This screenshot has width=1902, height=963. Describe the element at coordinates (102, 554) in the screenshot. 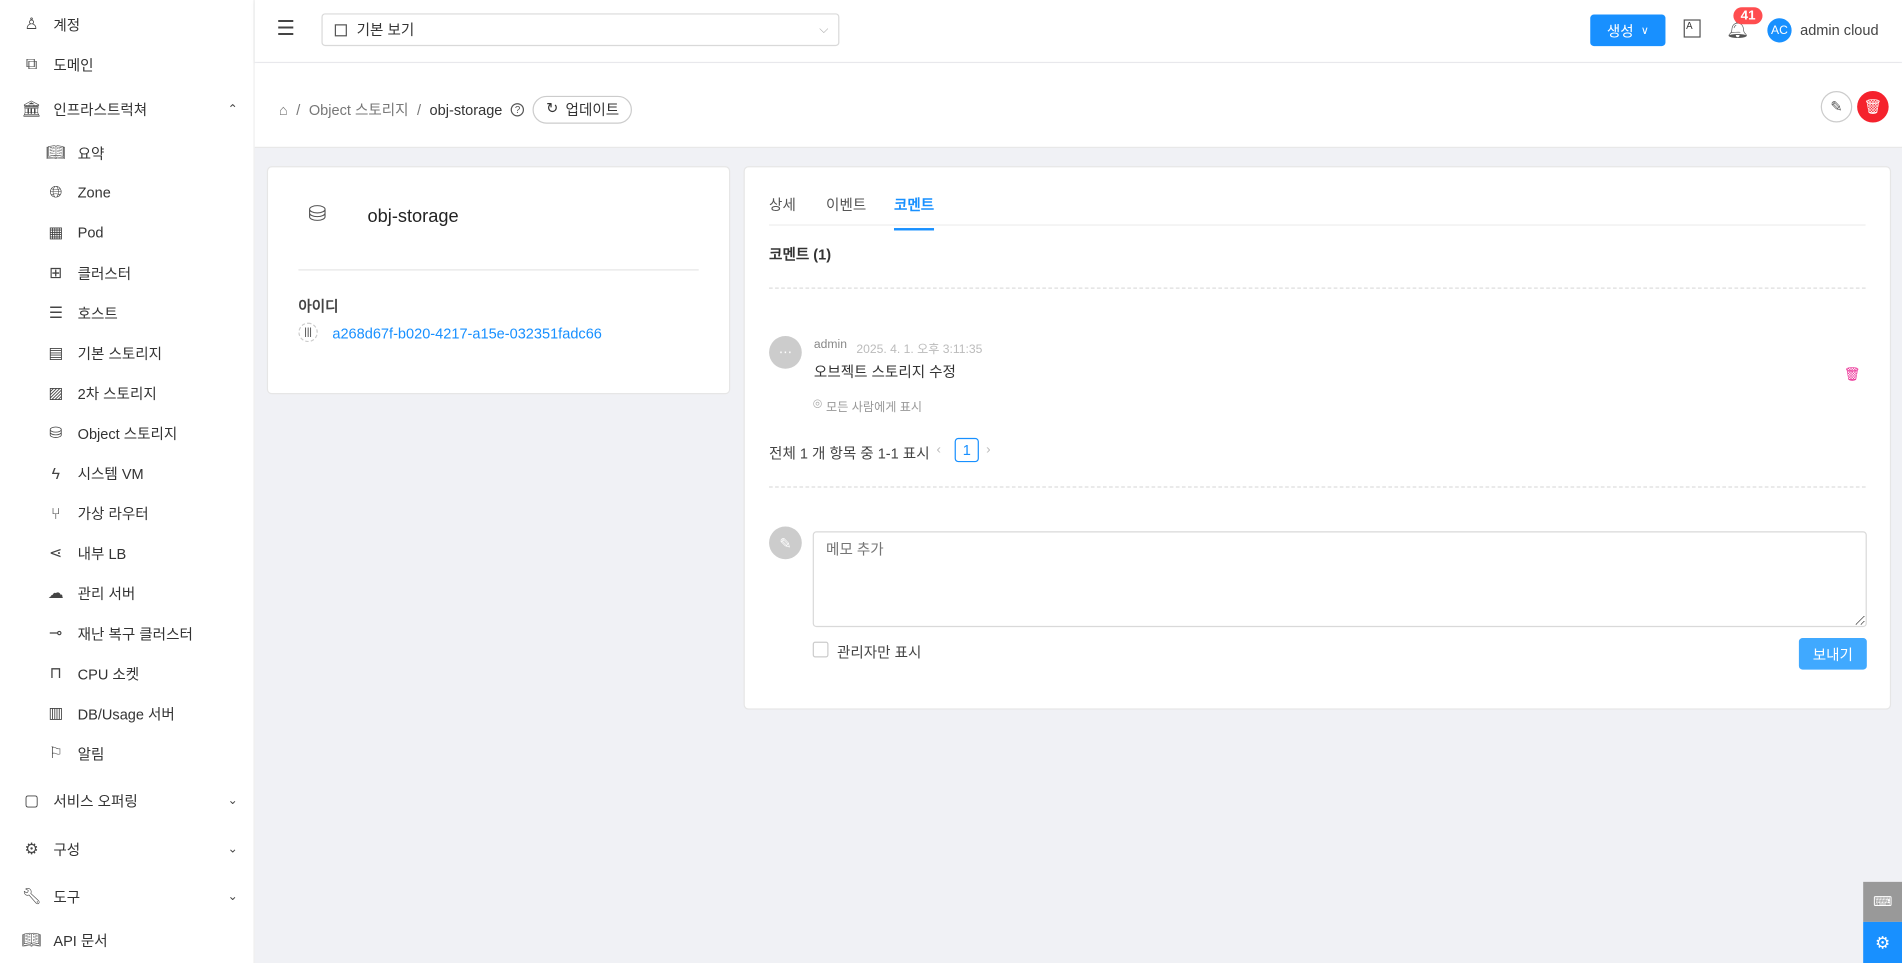

I see `sidebar-item-label: 내부 LB` at that location.